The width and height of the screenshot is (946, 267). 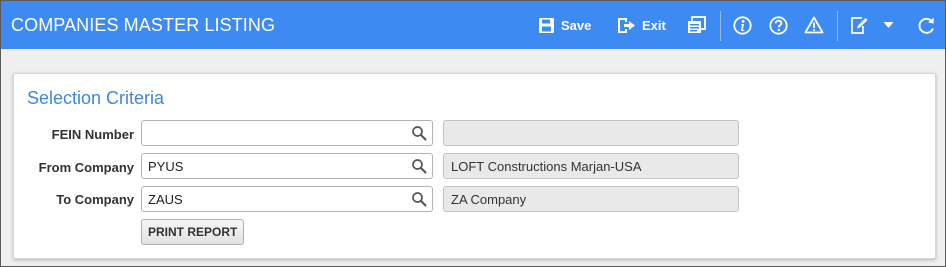 What do you see at coordinates (591, 199) in the screenshot?
I see `to-company-description-field: ZA Company` at bounding box center [591, 199].